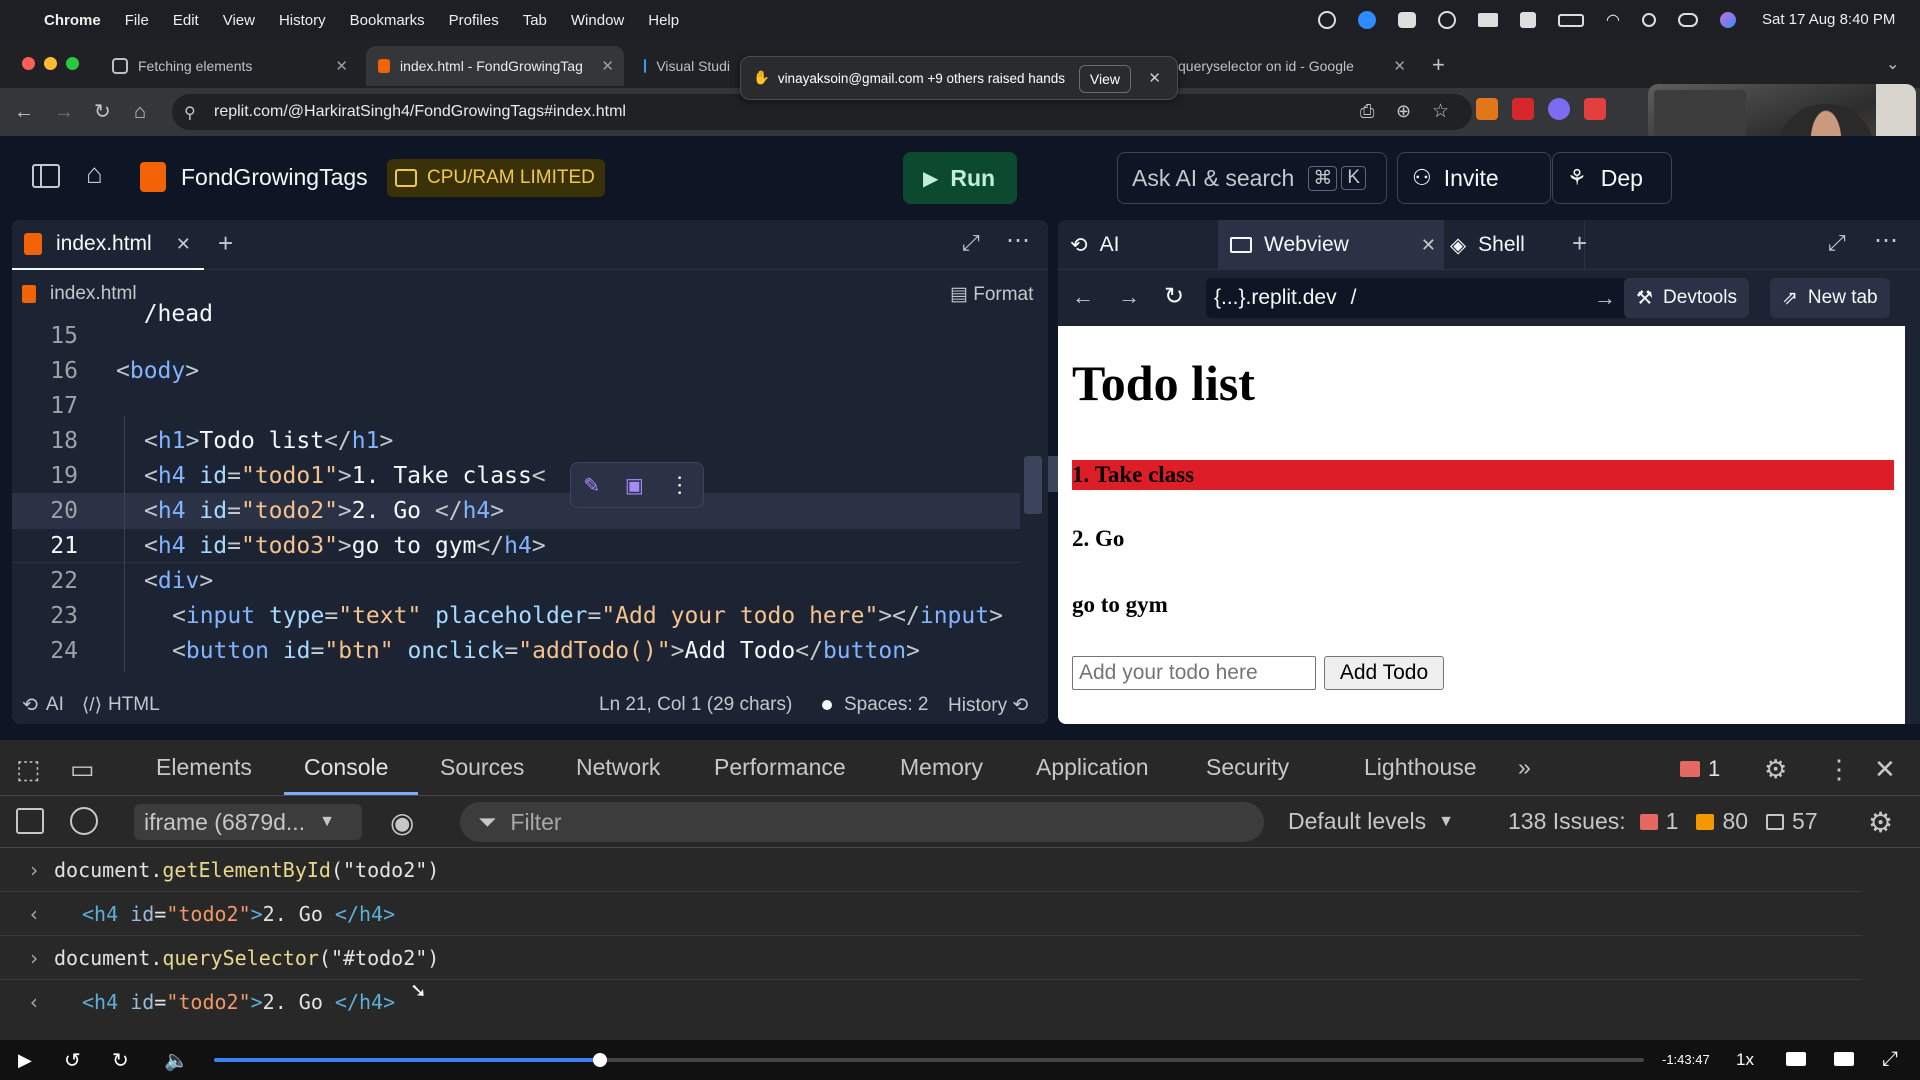  I want to click on issues-counter: 138 Issues: 1 80 57, so click(1663, 821).